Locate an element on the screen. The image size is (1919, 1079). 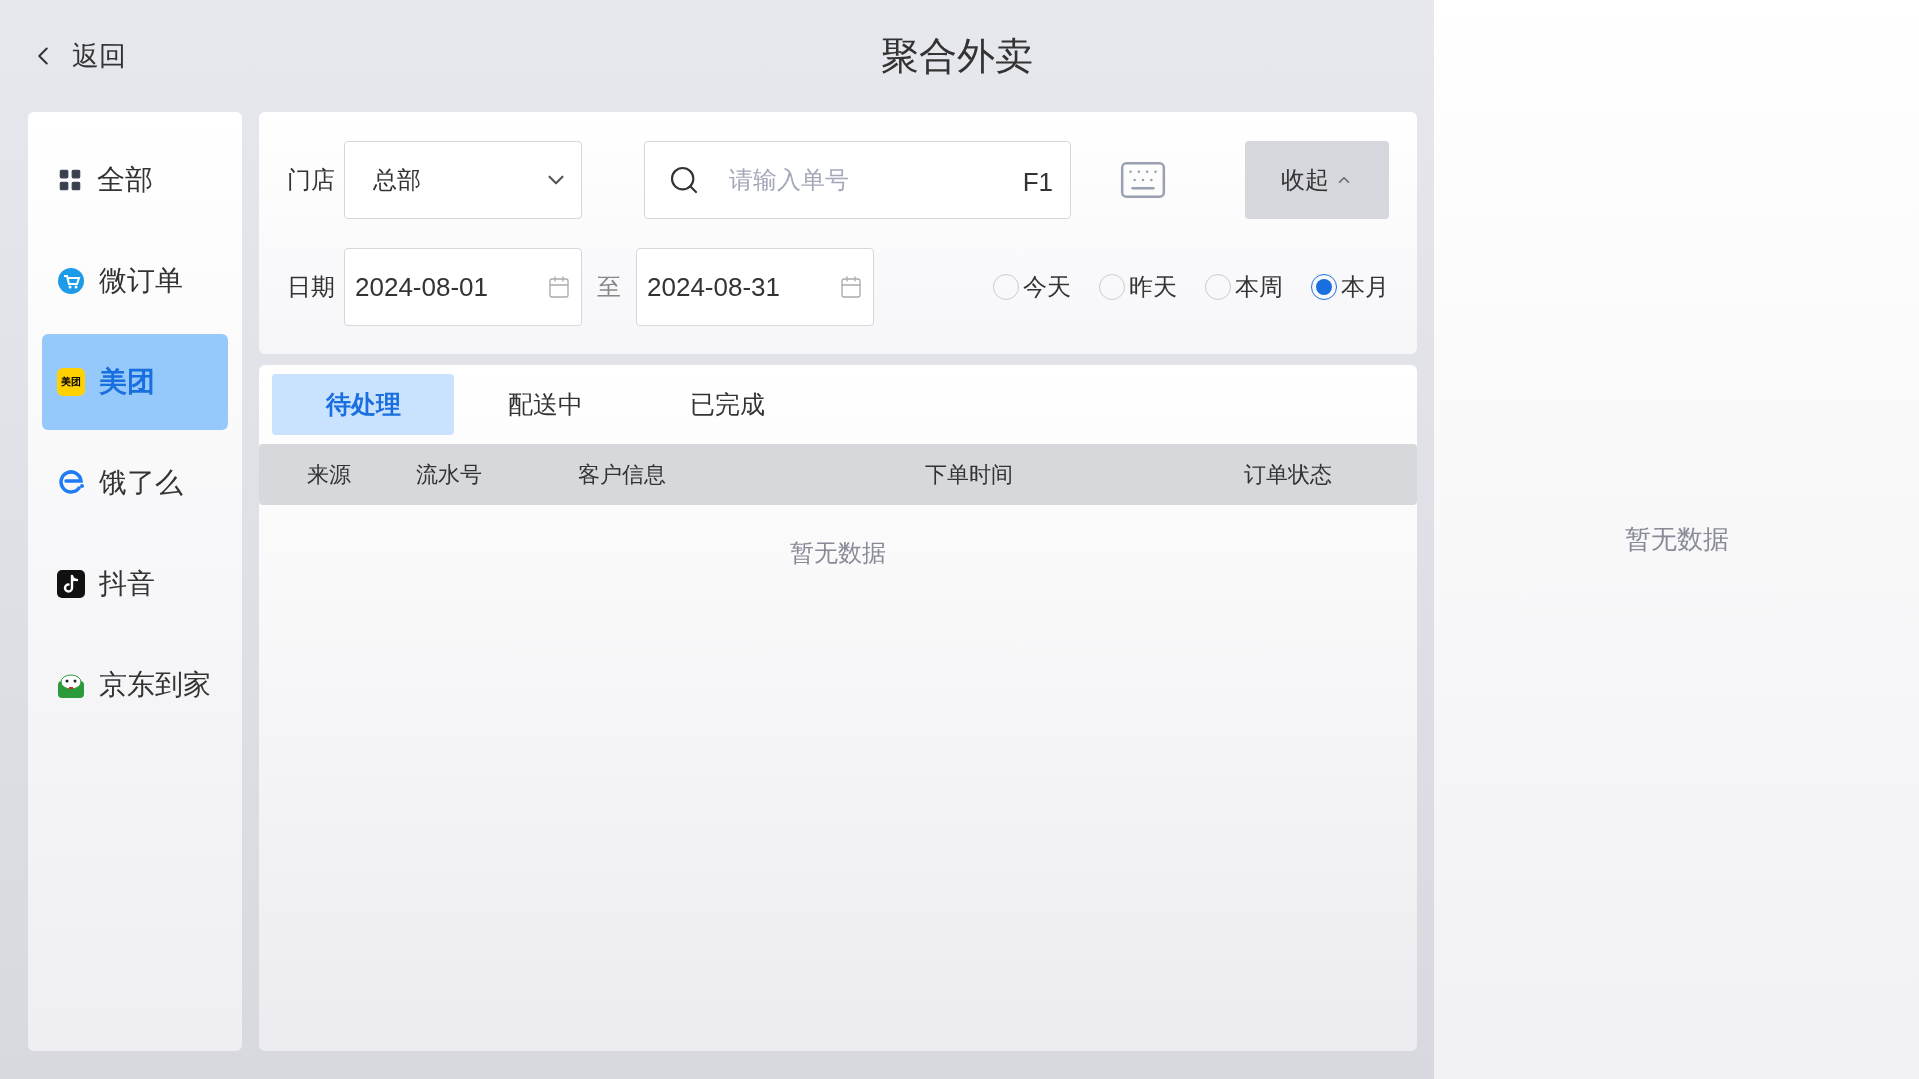
page-title: 聚合外卖 is located at coordinates (957, 56).